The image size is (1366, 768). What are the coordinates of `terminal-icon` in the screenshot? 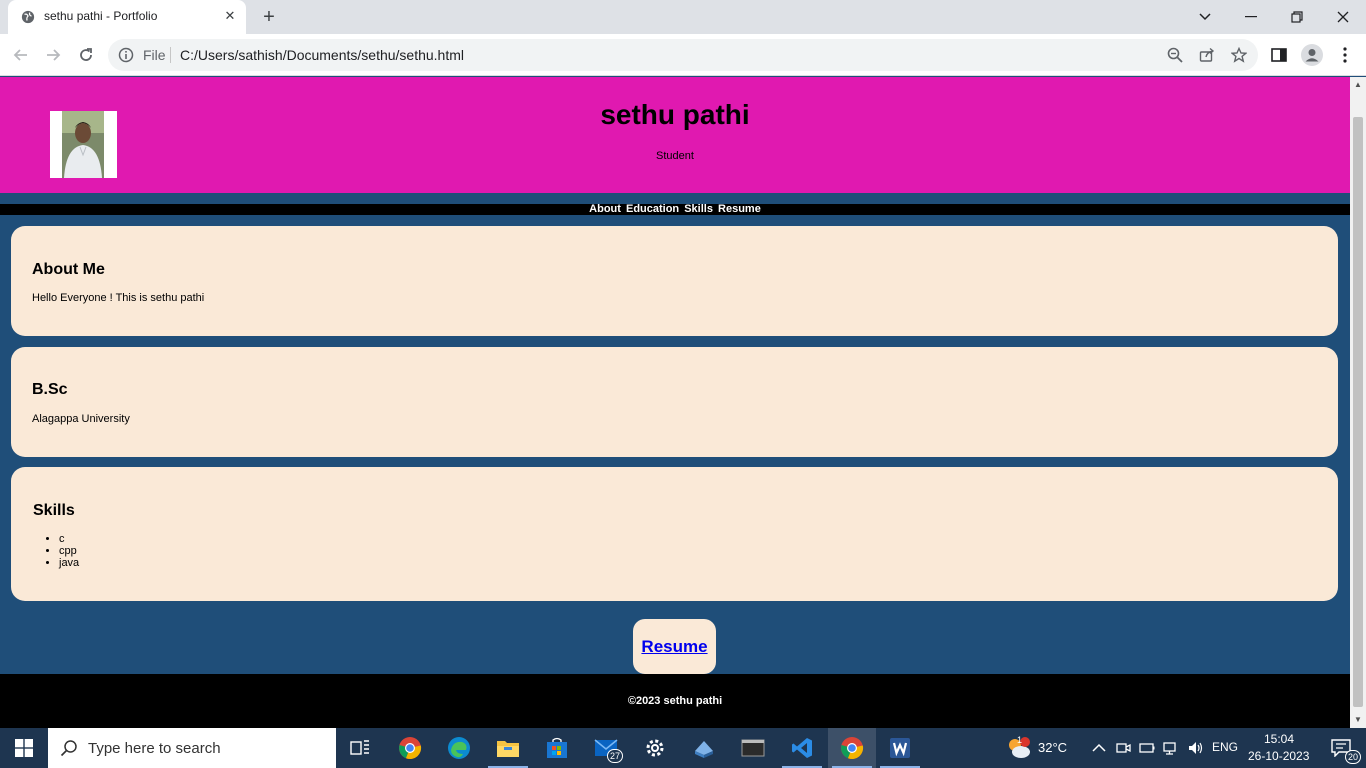 It's located at (753, 748).